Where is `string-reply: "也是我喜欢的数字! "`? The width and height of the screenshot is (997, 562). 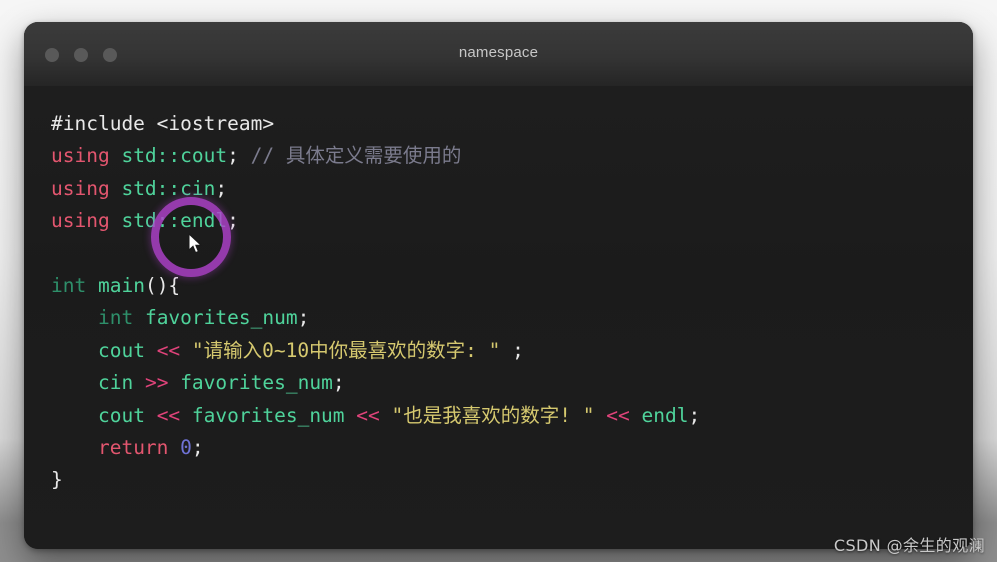 string-reply: "也是我喜欢的数字! " is located at coordinates (493, 415).